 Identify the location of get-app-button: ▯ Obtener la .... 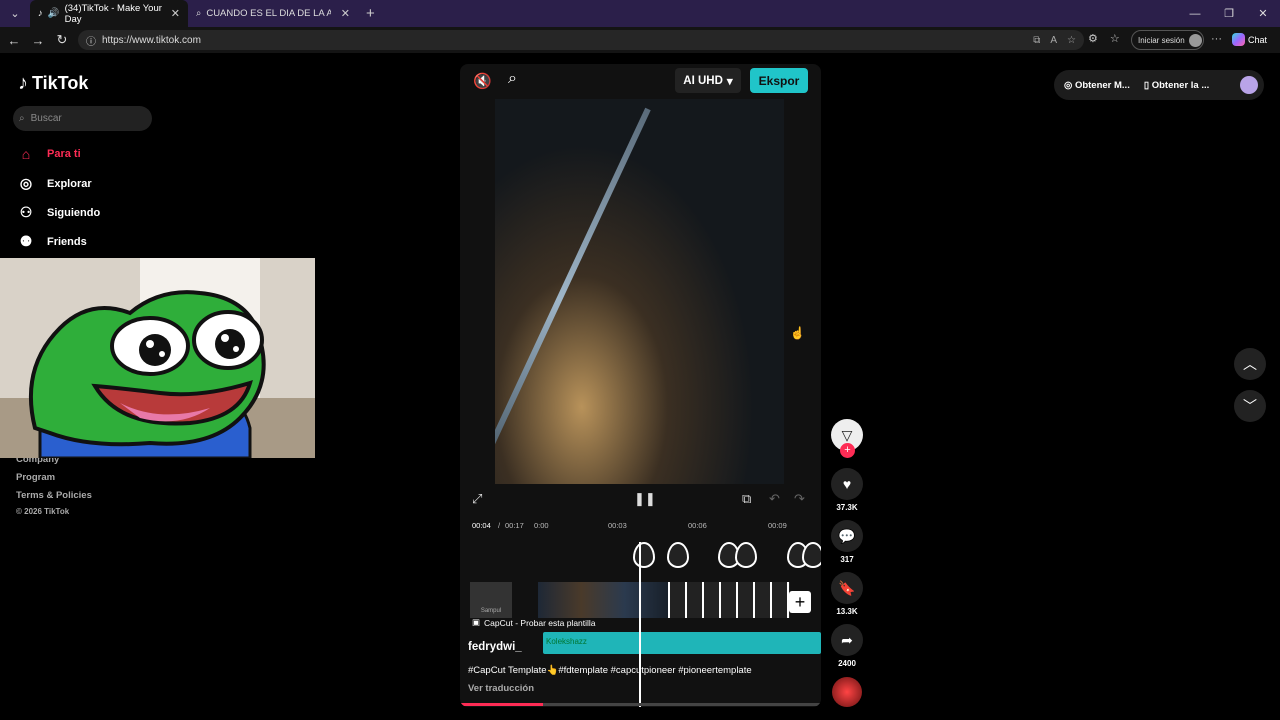
(1176, 85).